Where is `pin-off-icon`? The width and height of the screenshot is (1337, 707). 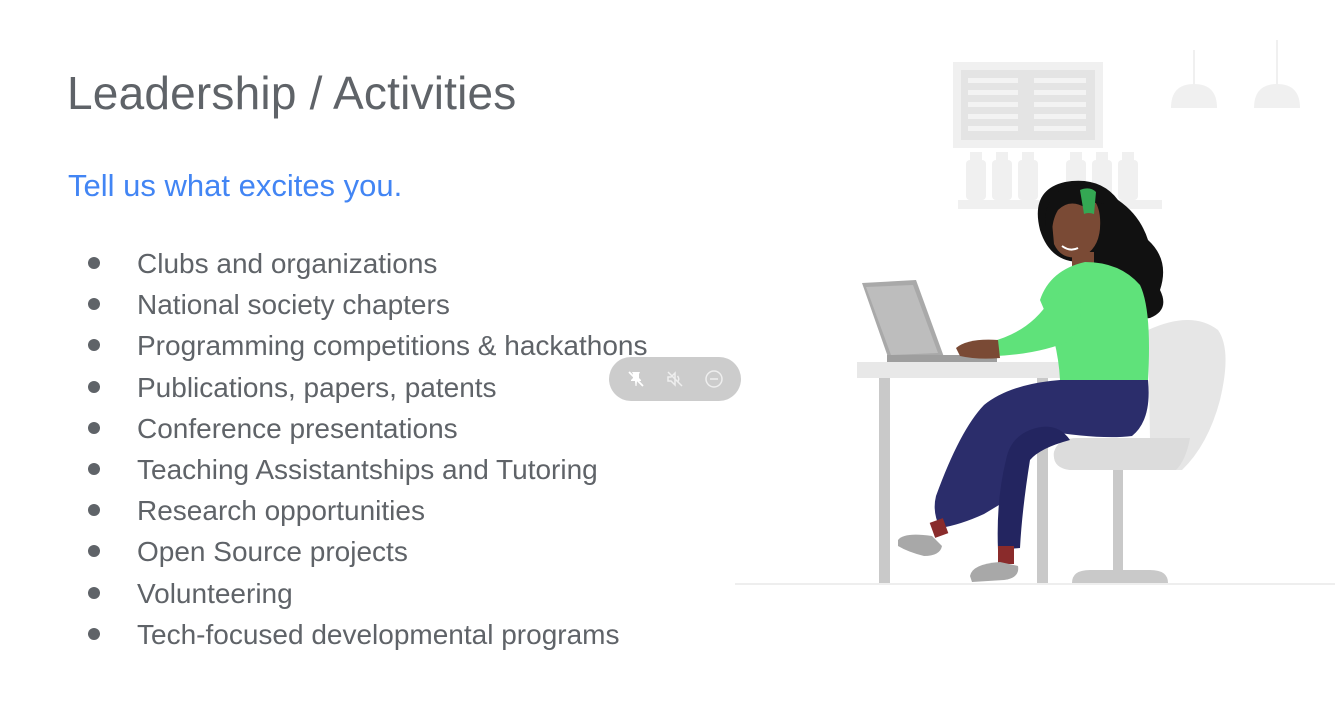 pin-off-icon is located at coordinates (636, 379).